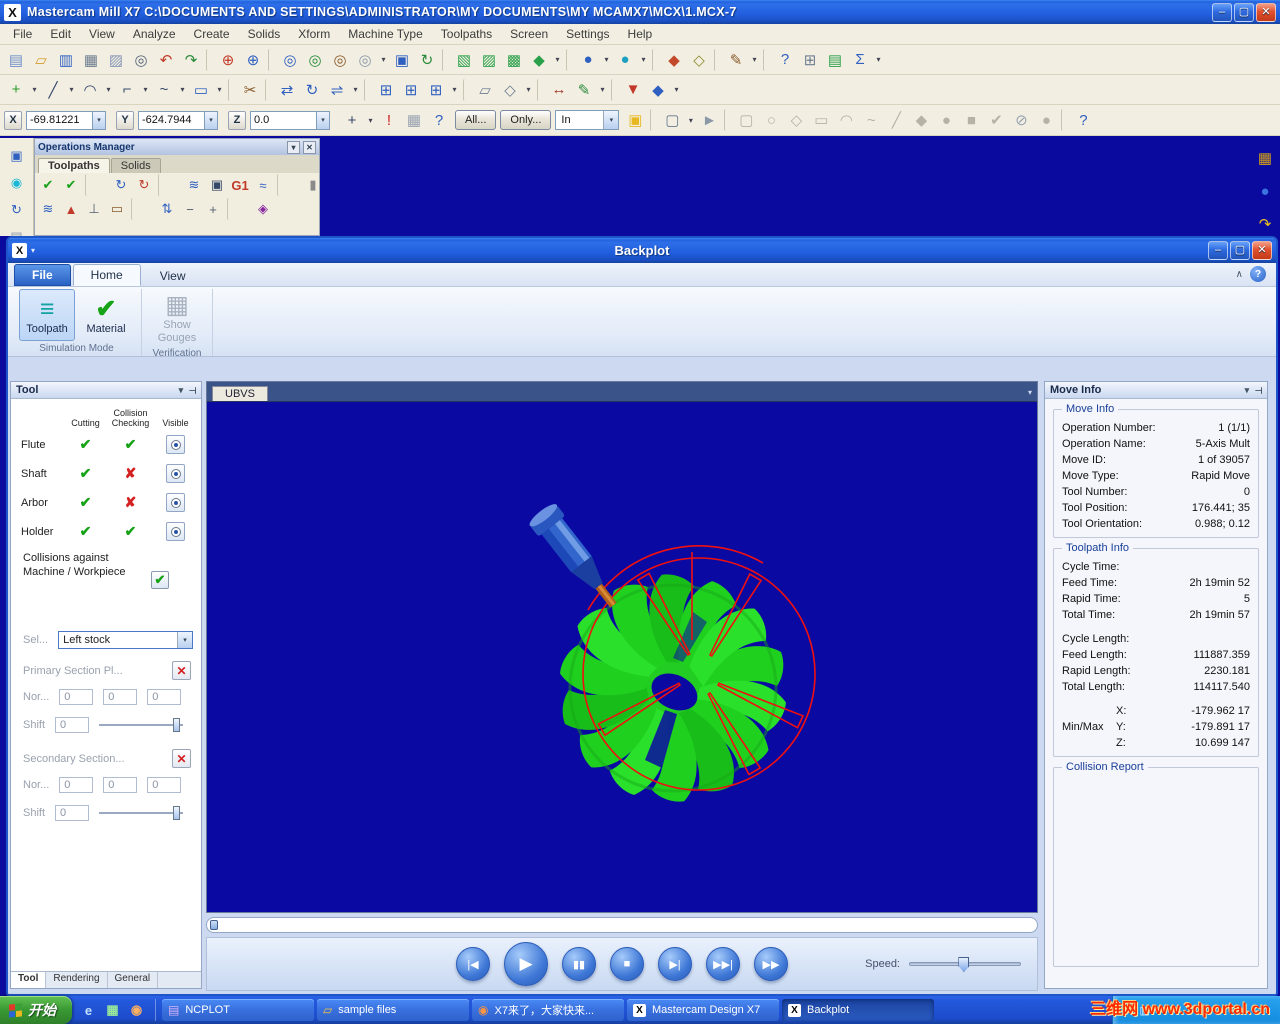 This screenshot has width=1280, height=1024. I want to click on menu-item: Analyze, so click(154, 34).